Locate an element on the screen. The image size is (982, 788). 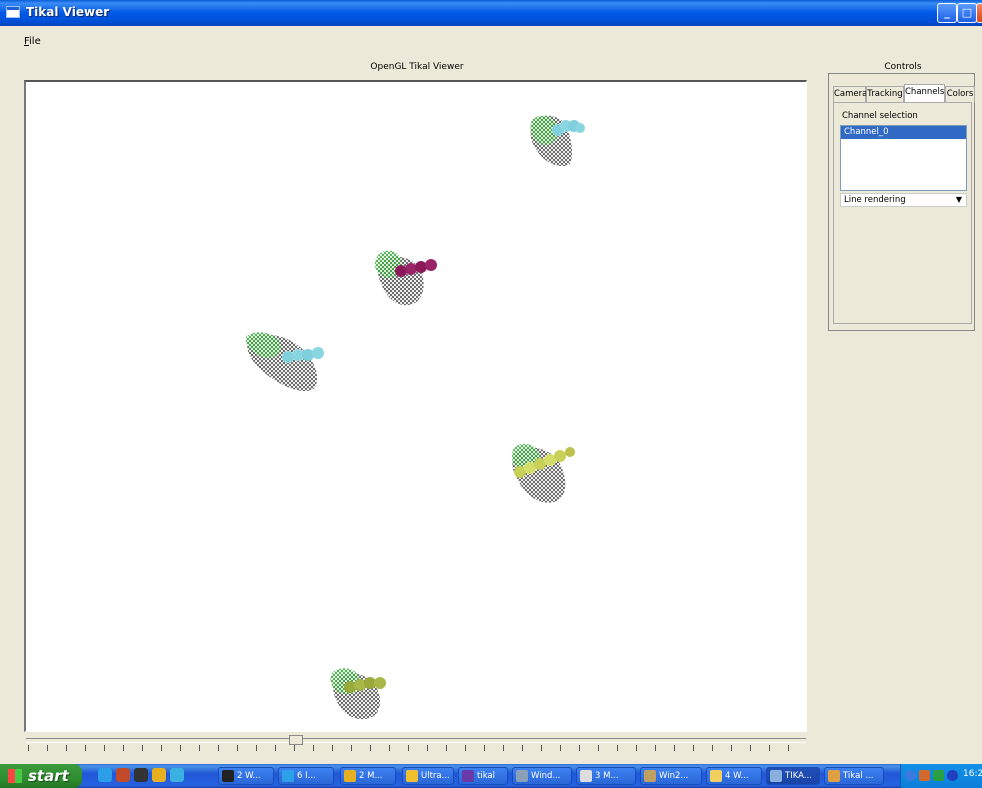
title-bar: Tikal Viewer _ □ is located at coordinates (491, 13).